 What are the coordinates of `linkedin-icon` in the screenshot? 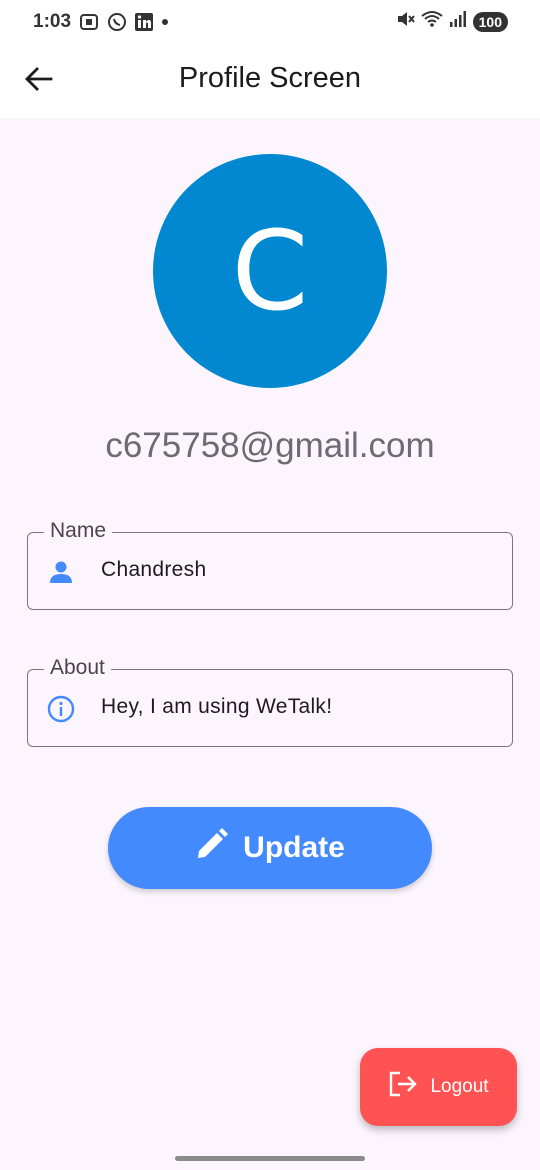 It's located at (144, 22).